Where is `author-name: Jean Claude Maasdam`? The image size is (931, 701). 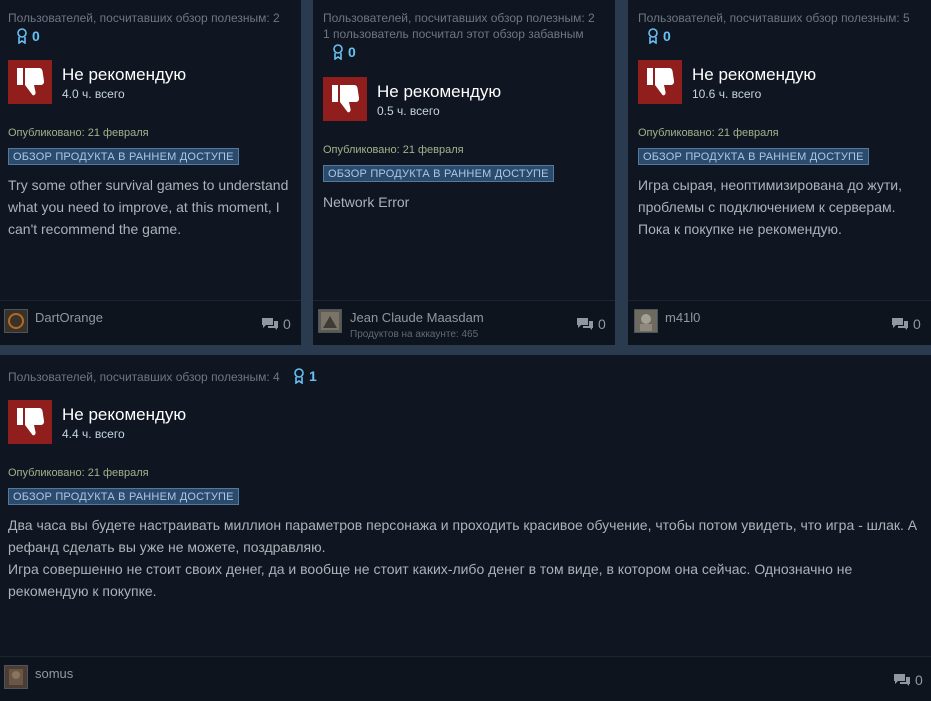
author-name: Jean Claude Maasdam is located at coordinates (417, 317).